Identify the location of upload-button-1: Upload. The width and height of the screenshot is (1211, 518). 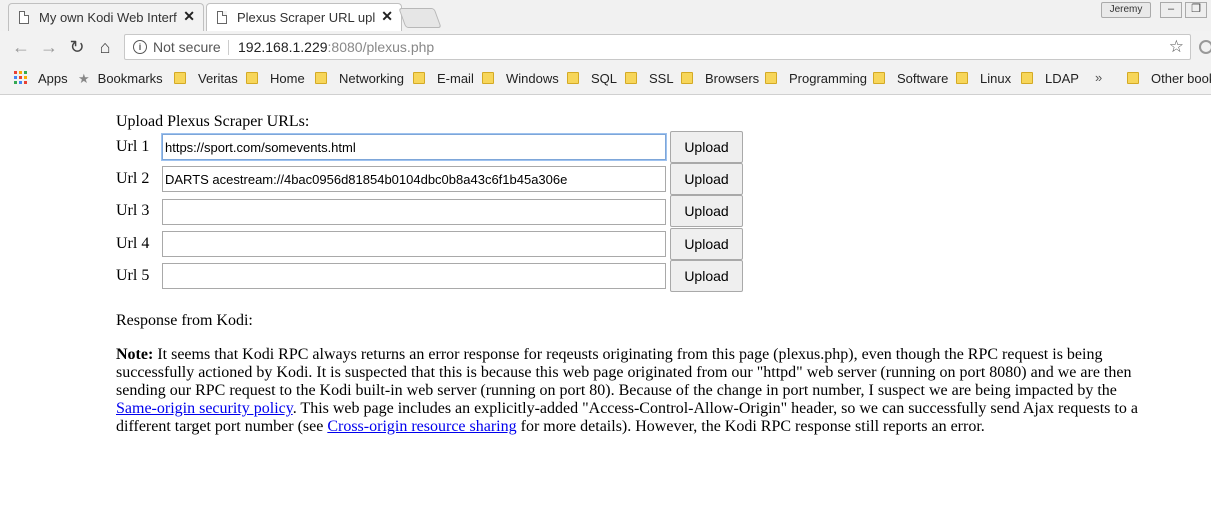
(706, 147).